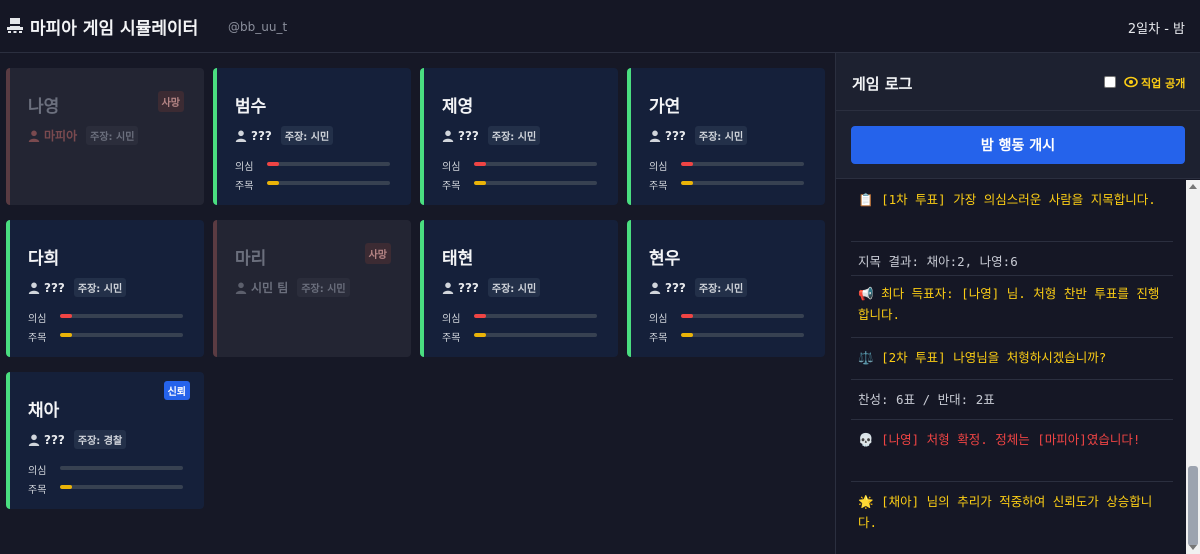 The width and height of the screenshot is (1200, 554). What do you see at coordinates (258, 27) in the screenshot?
I see `author-handle: @bb_uu_t` at bounding box center [258, 27].